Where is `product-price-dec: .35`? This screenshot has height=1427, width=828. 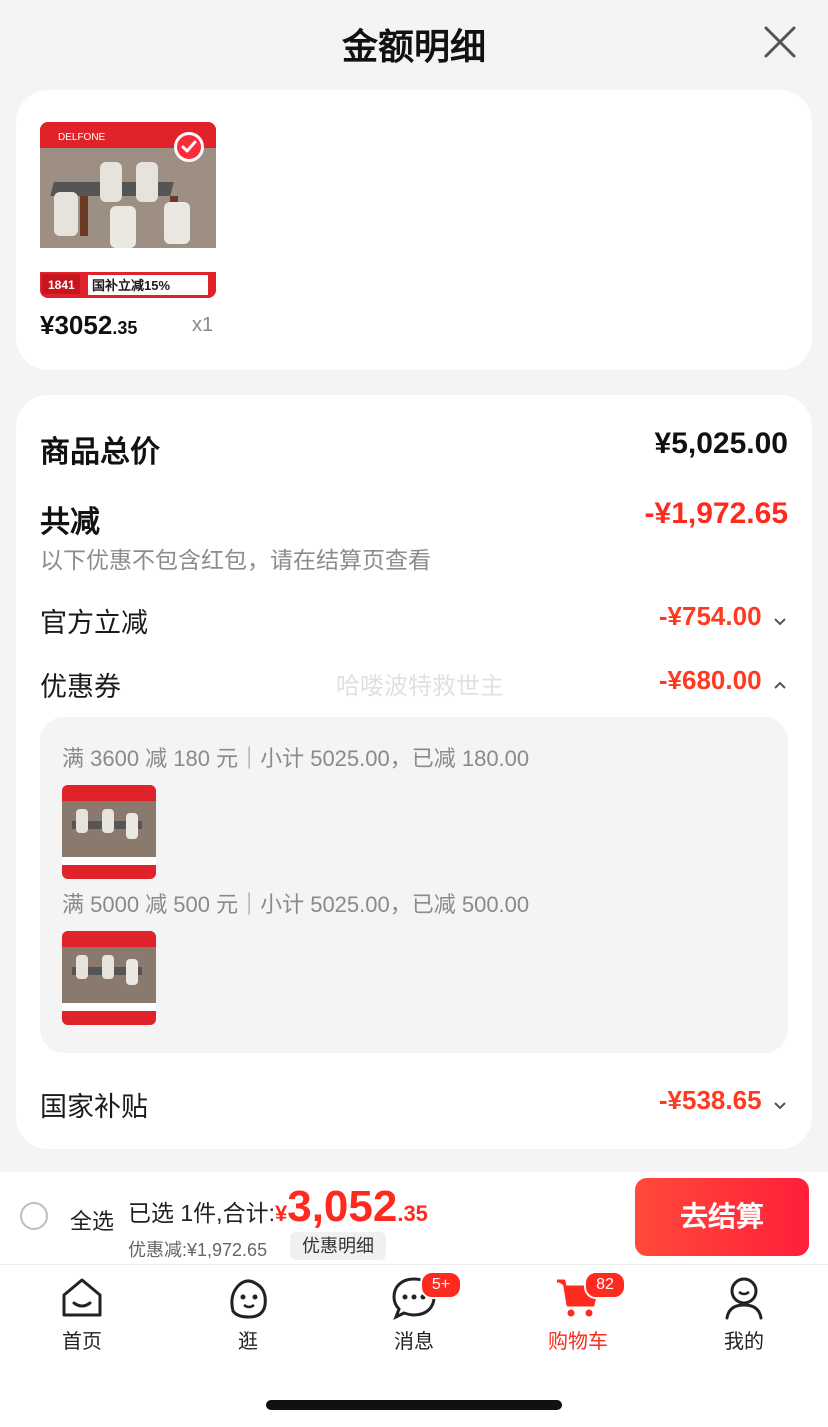 product-price-dec: .35 is located at coordinates (125, 328).